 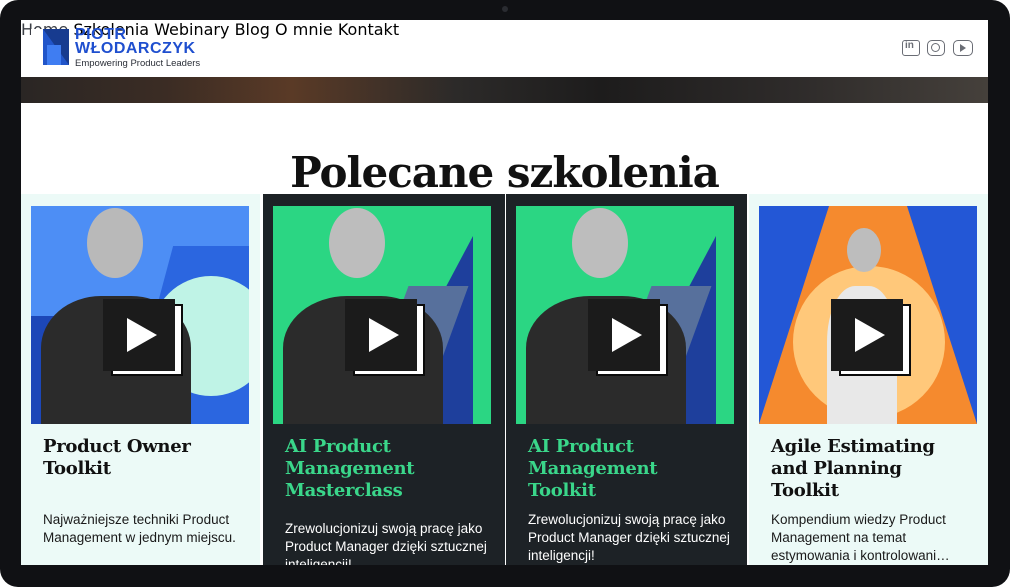 I want to click on nav-kontakt: Kontakt, so click(x=368, y=29).